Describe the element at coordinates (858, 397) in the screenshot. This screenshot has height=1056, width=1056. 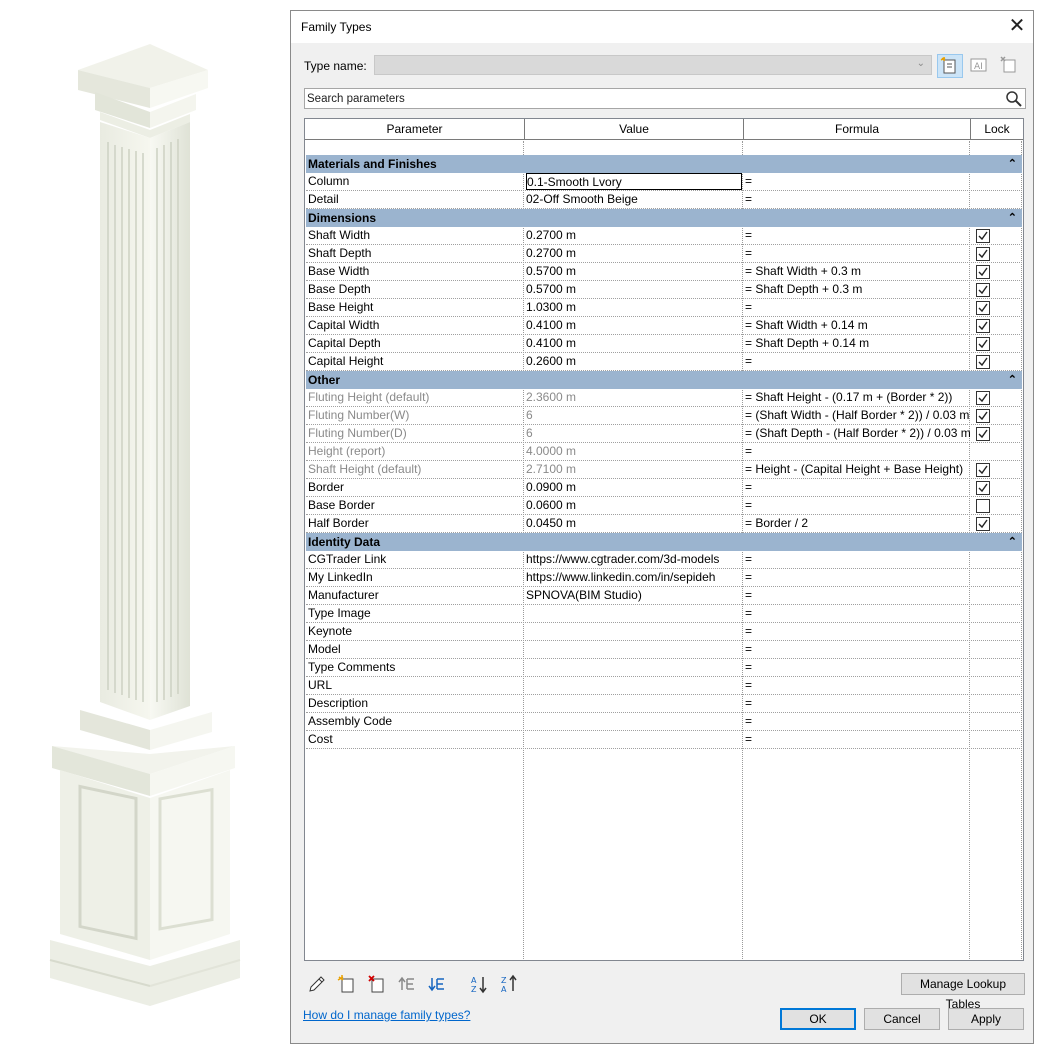
I see `parameter-formula: = Shaft Height - (0.17 m + (Border * 2))` at that location.